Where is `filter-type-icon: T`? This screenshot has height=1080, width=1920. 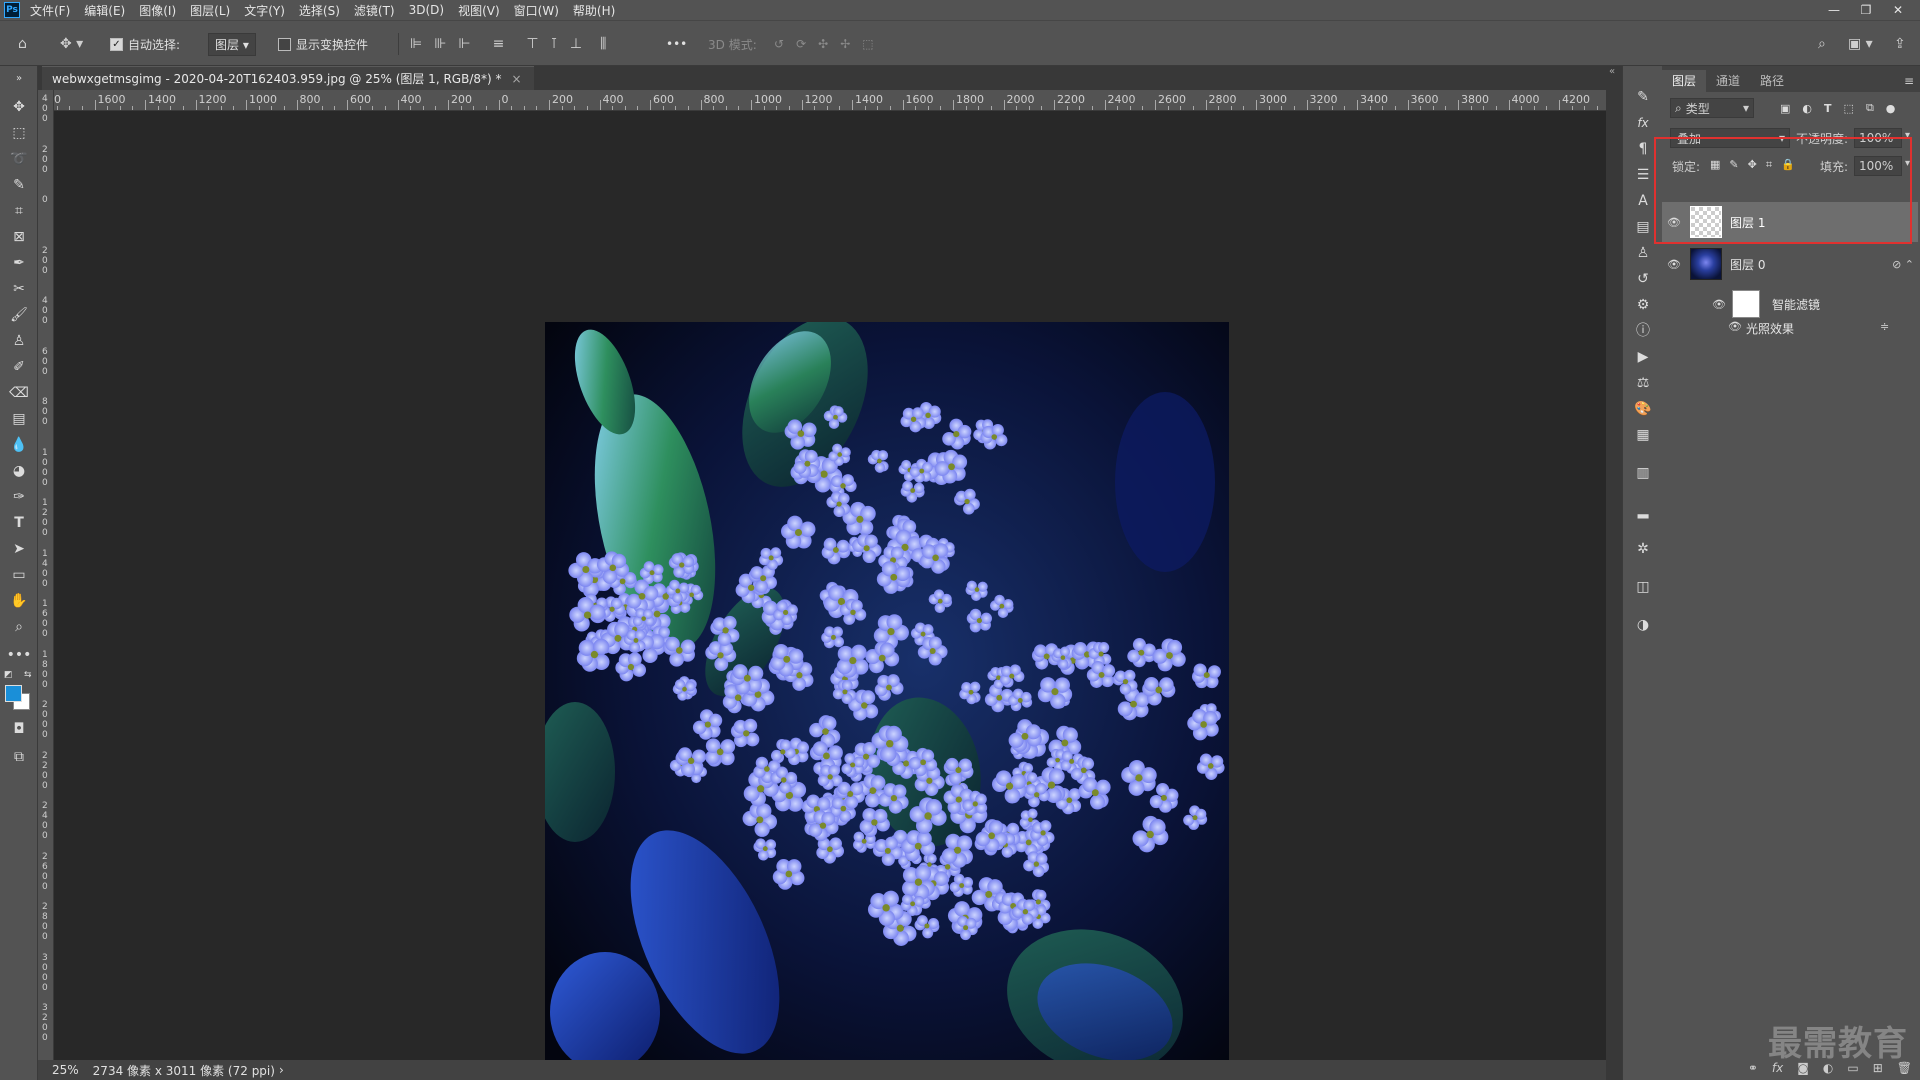
filter-type-icon: T is located at coordinates (1828, 108).